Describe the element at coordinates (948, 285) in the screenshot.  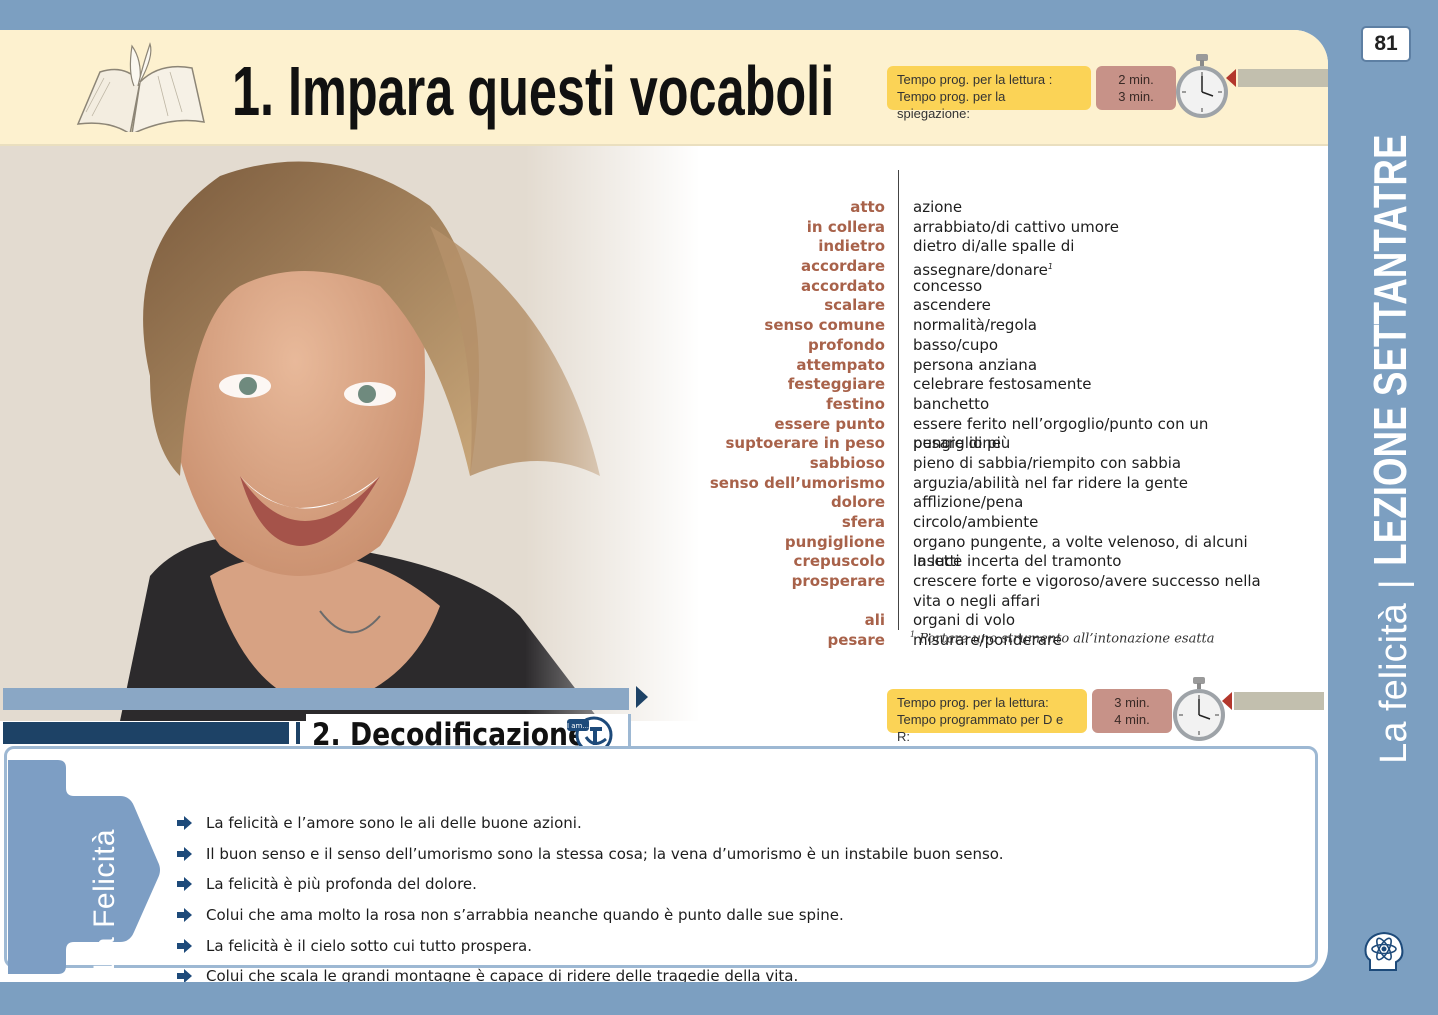
I see `vocab-definition-text: concesso` at that location.